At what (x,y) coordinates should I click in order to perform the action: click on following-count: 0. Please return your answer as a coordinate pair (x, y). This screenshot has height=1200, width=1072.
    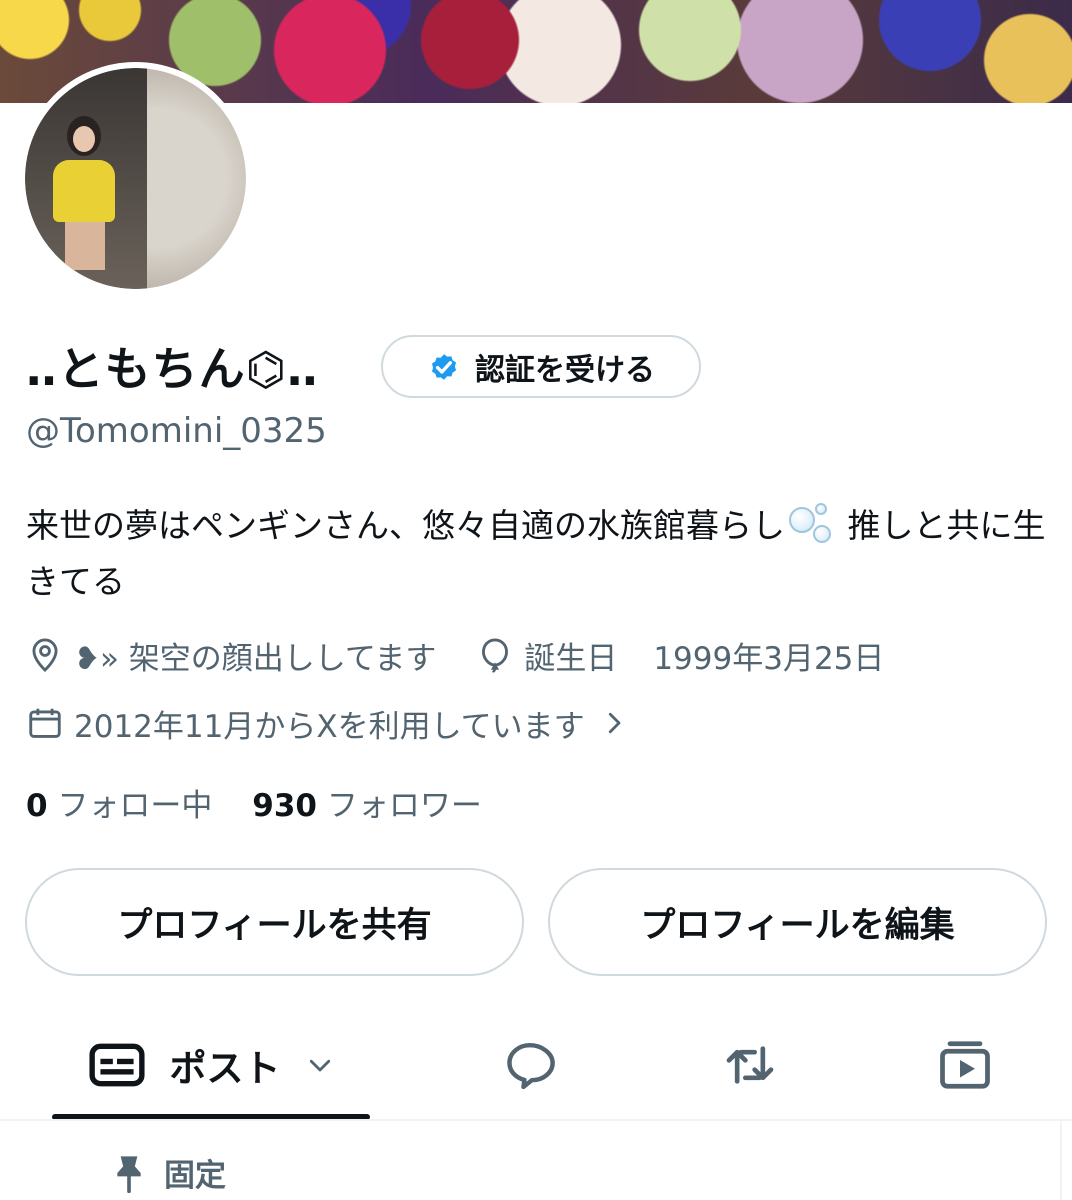
    Looking at the image, I should click on (37, 806).